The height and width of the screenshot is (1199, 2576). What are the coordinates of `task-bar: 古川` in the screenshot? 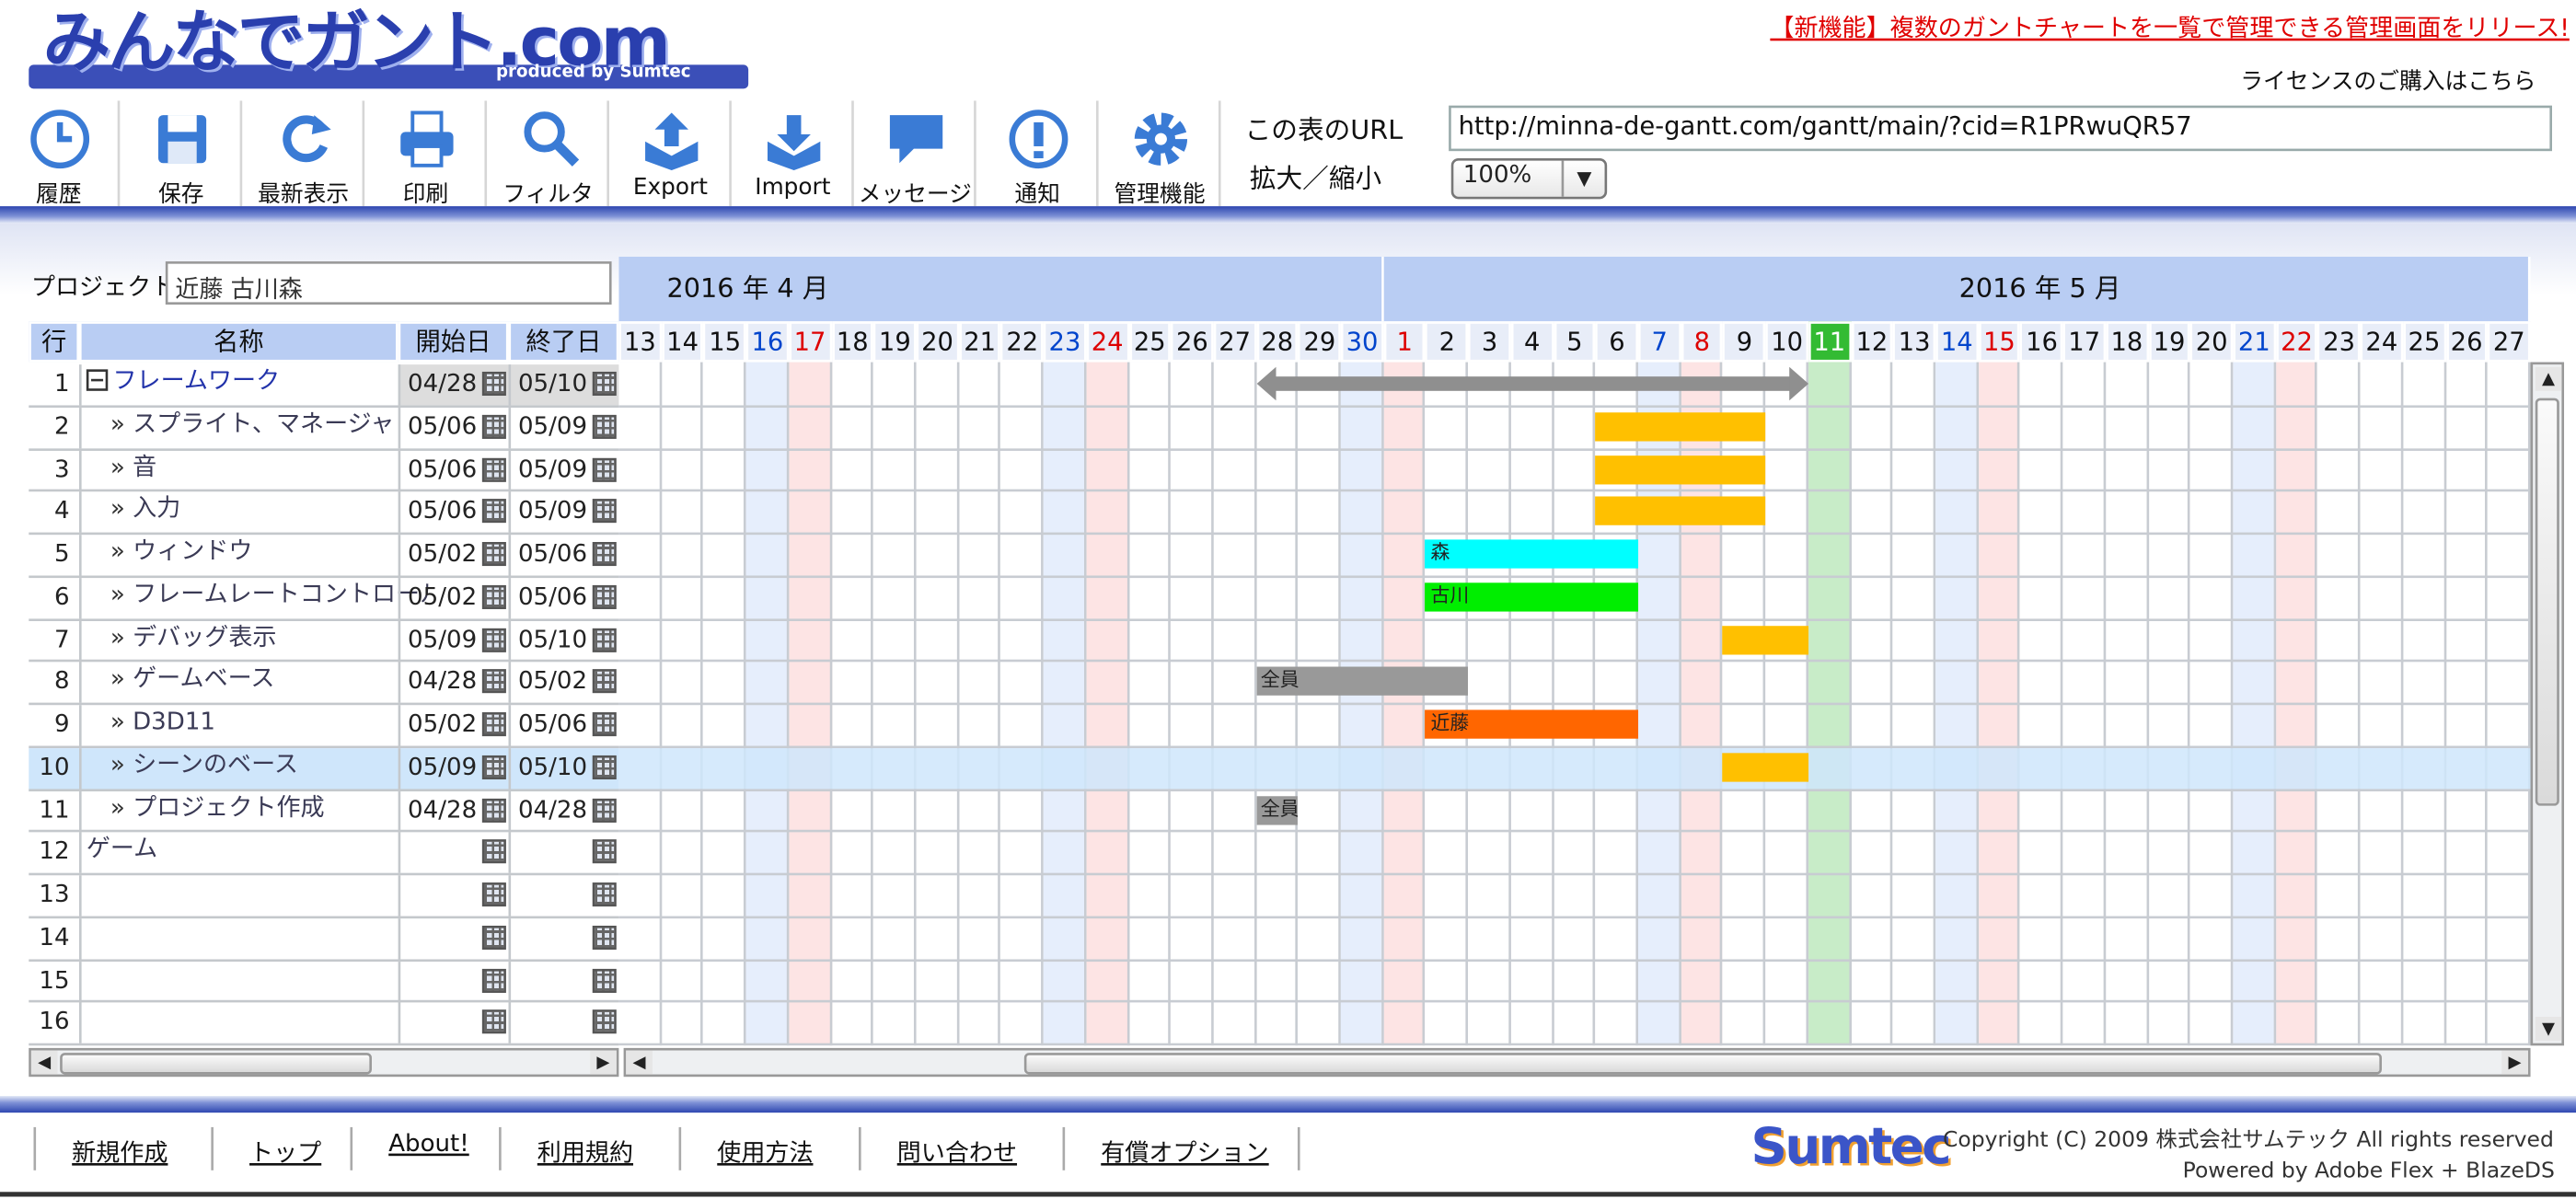 It's located at (1532, 596).